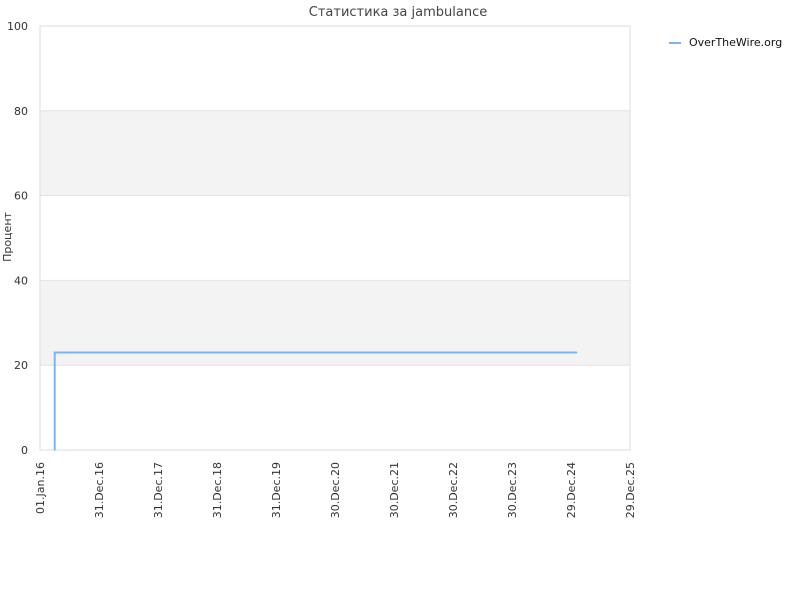 The image size is (800, 600). Describe the element at coordinates (21, 111) in the screenshot. I see `y-tick-label: 80` at that location.